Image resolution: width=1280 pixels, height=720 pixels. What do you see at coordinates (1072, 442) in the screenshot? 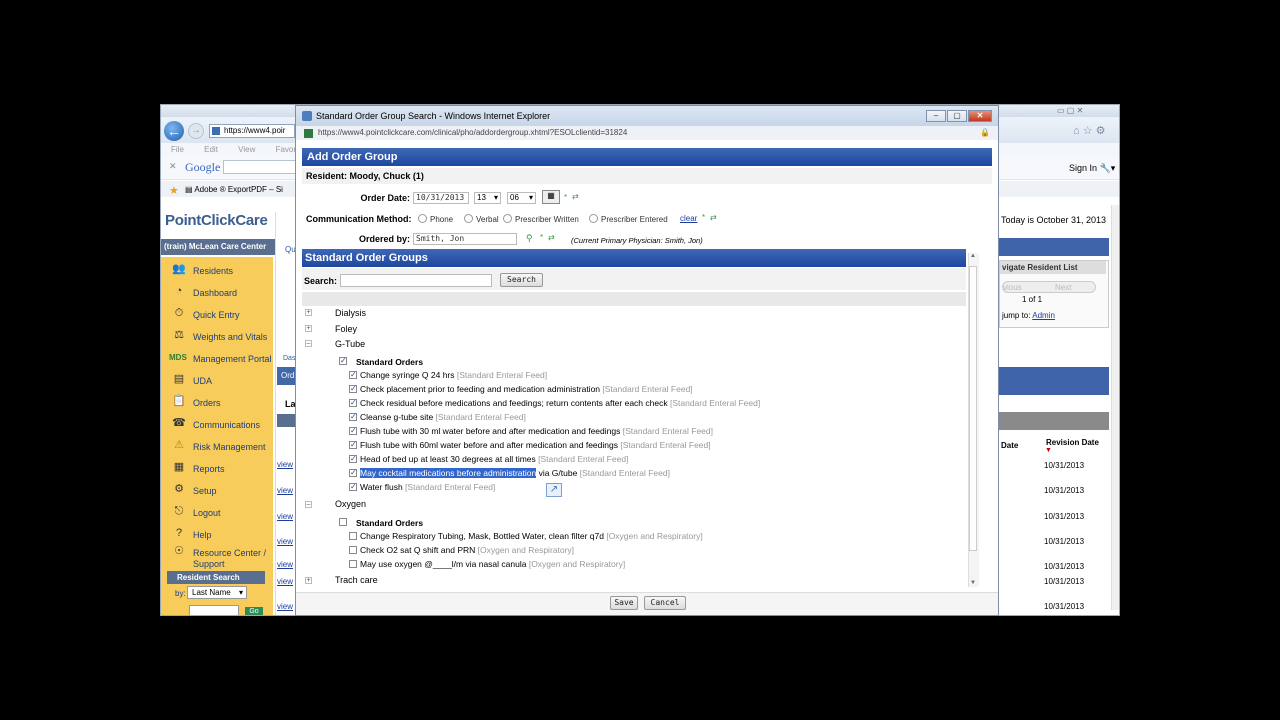
I see `revision-date-column-header: Revision Date` at bounding box center [1072, 442].